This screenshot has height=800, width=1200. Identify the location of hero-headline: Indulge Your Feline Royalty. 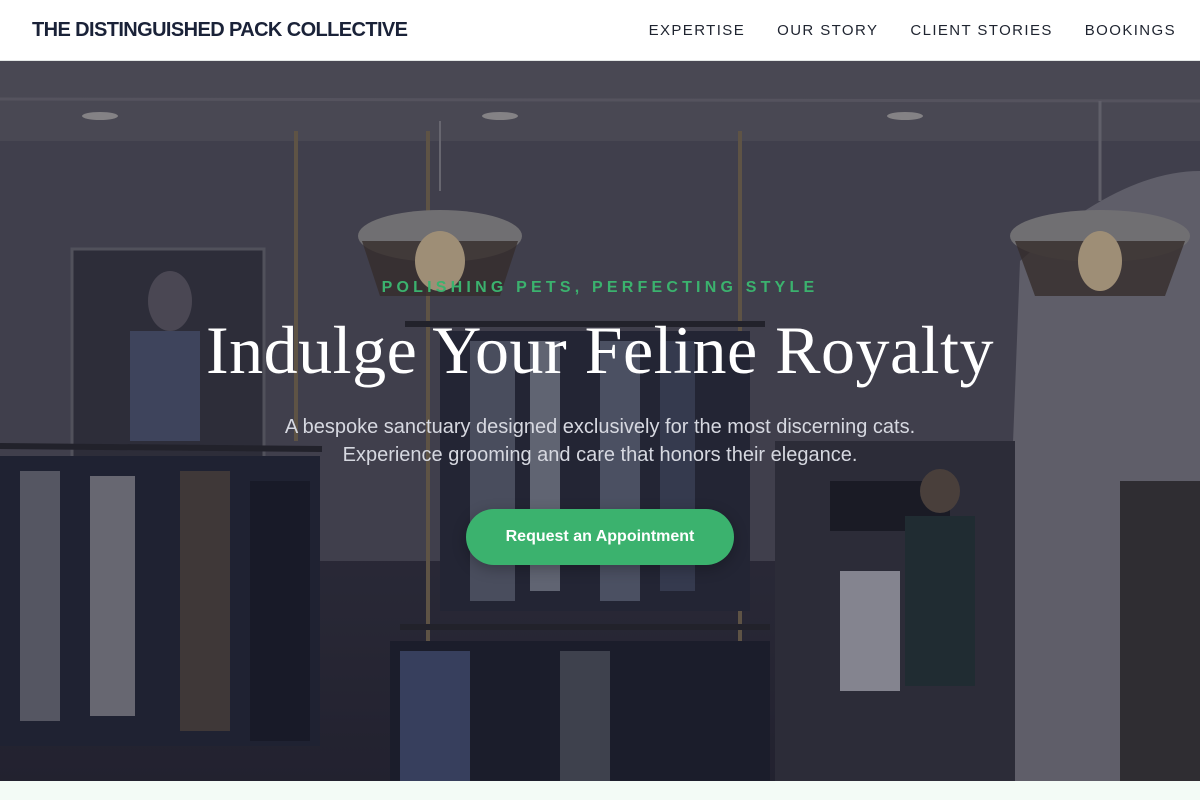
(600, 350).